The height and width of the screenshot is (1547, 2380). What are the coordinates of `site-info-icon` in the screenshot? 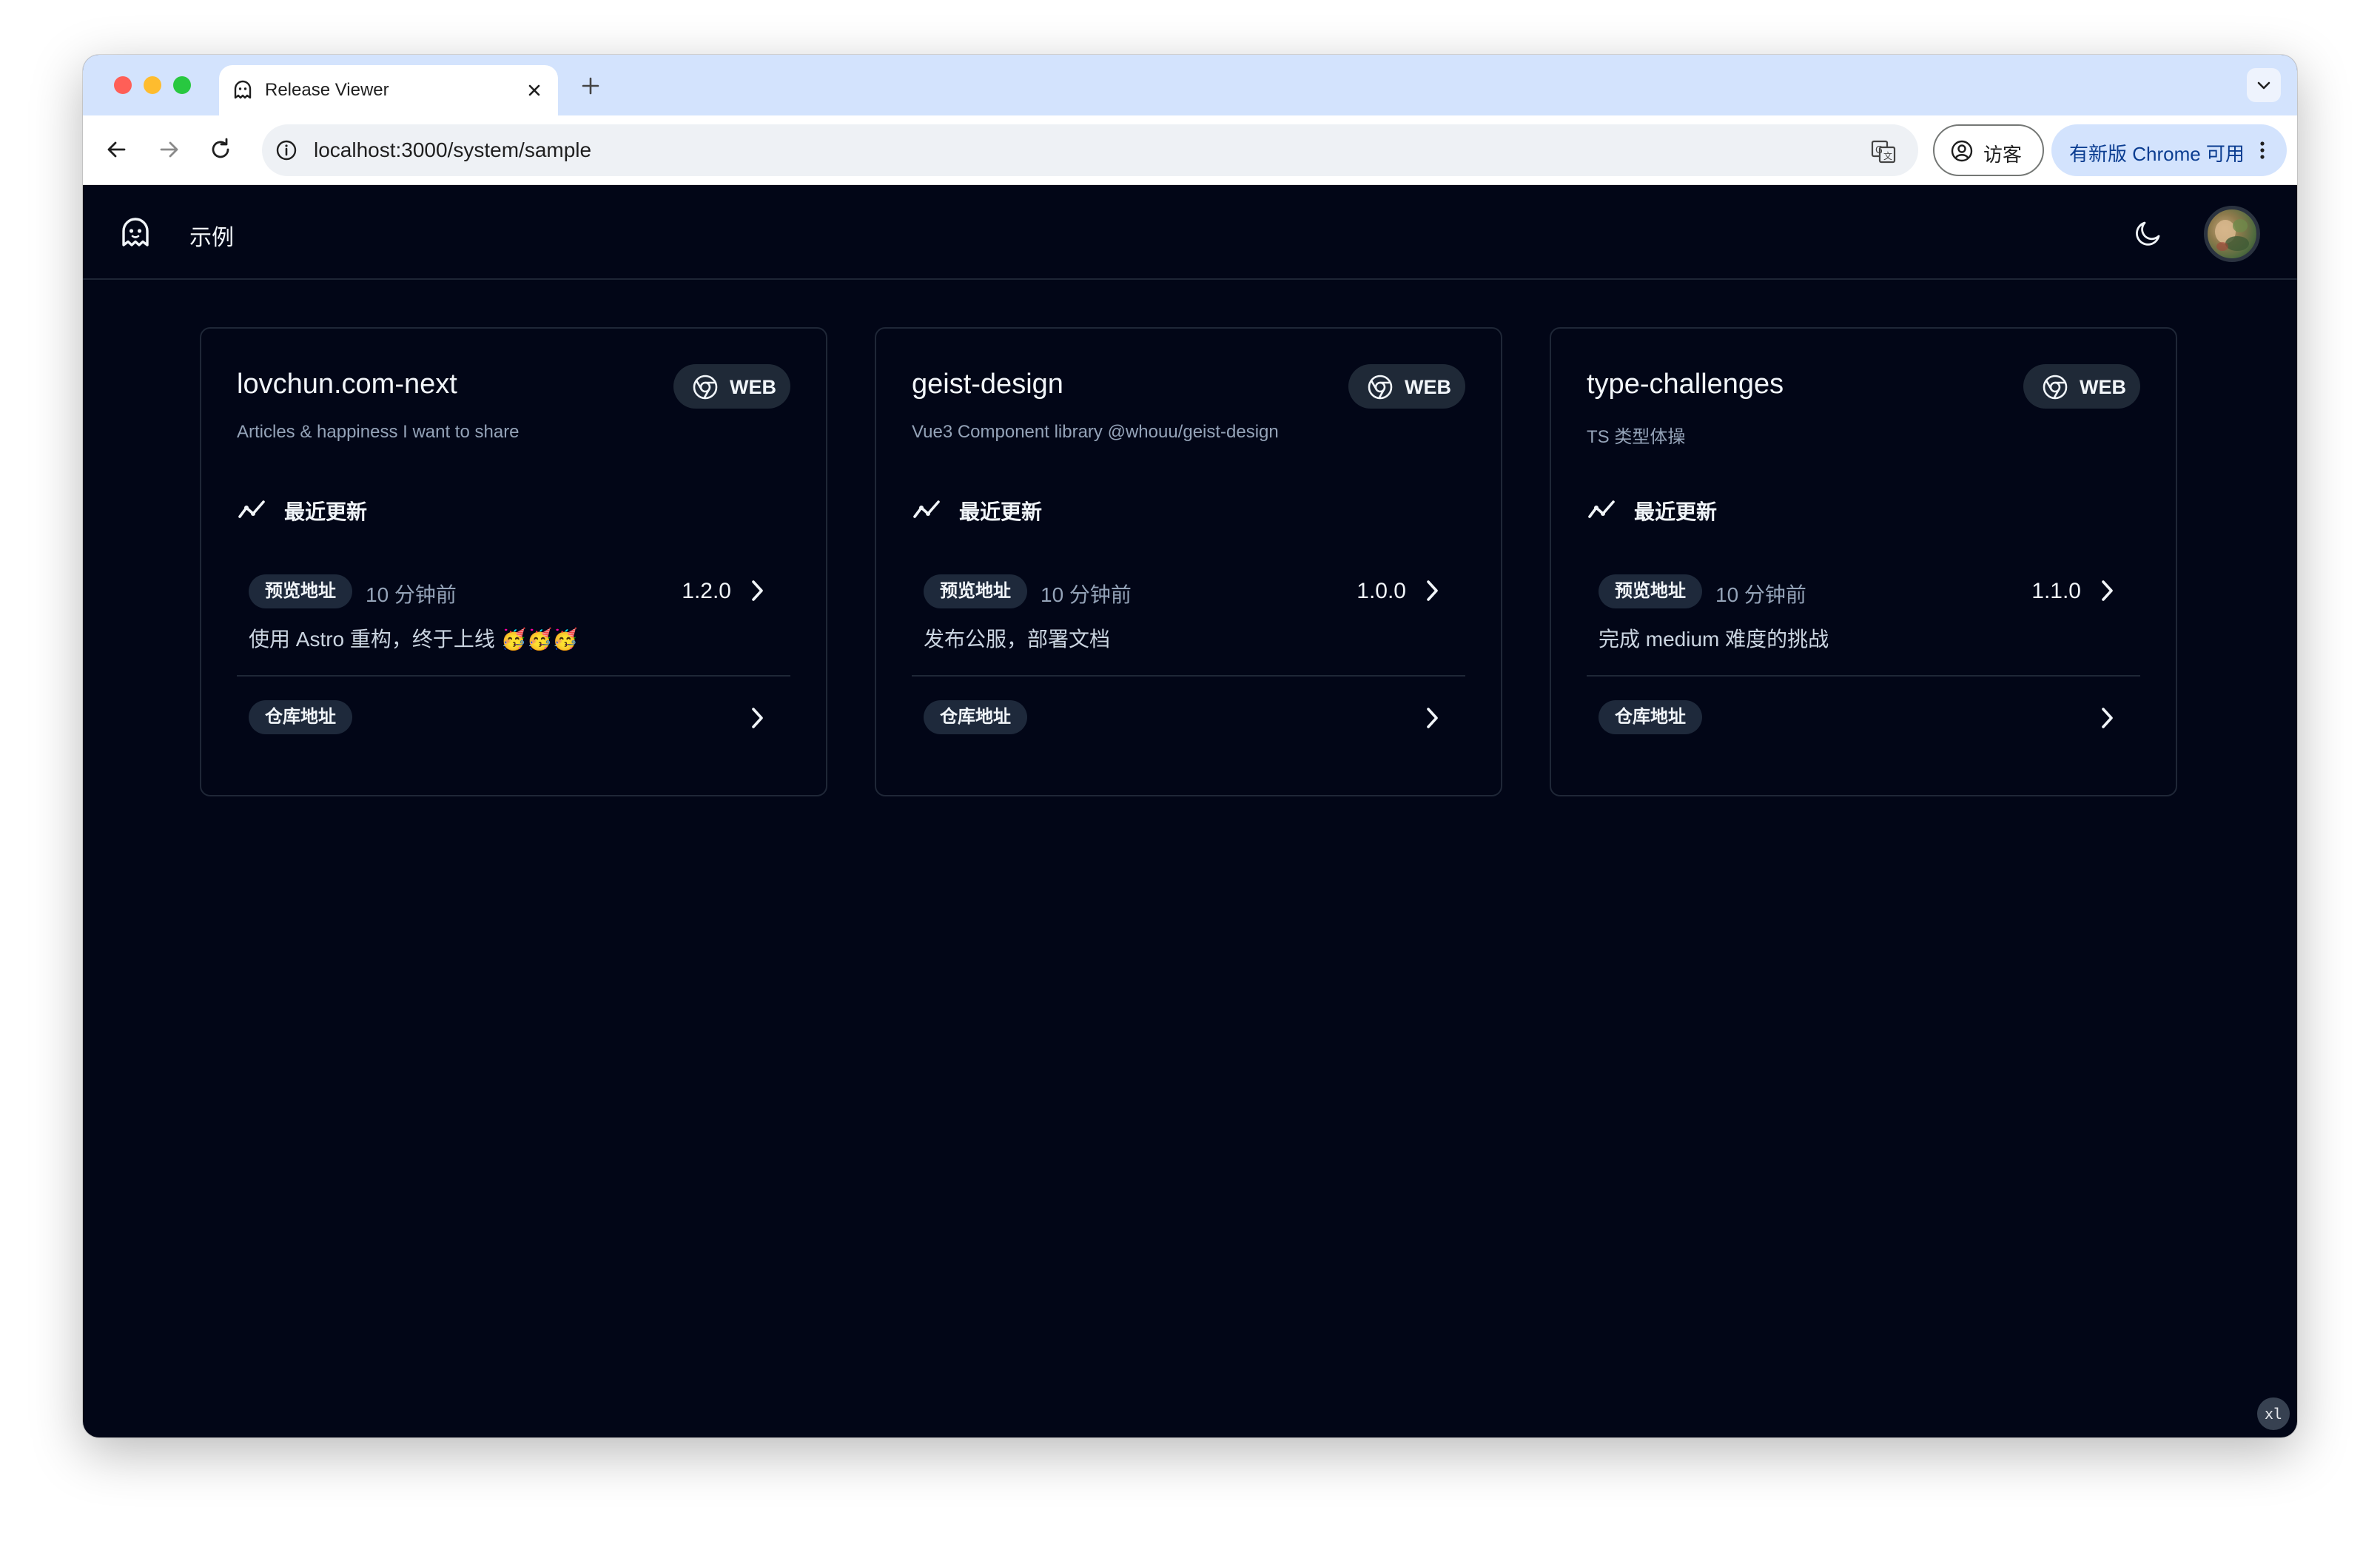 It's located at (287, 150).